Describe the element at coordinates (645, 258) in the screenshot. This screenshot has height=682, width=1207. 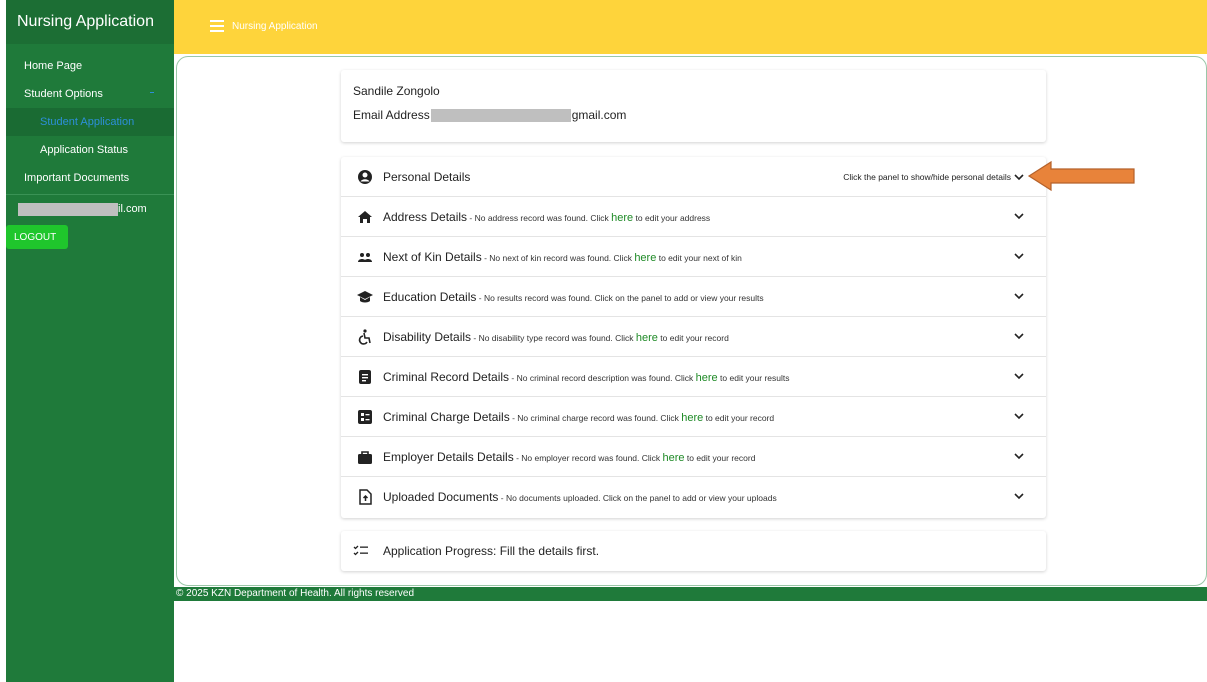
I see `edit-next-of-kin-link: here` at that location.